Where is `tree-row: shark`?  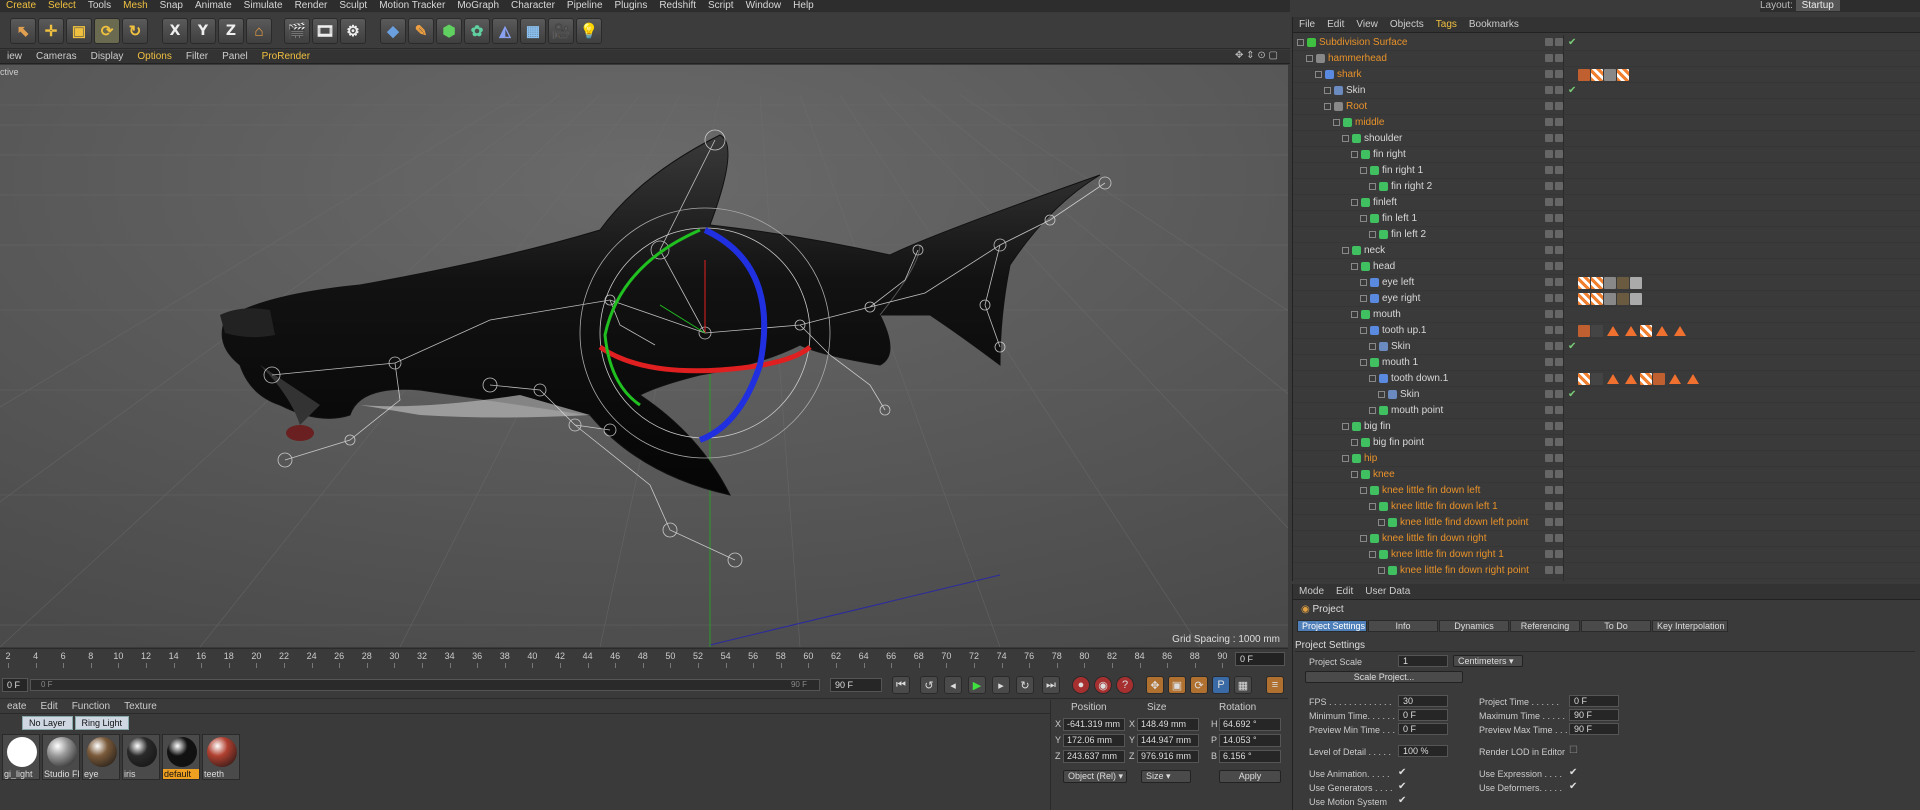 tree-row: shark is located at coordinates (1606, 75).